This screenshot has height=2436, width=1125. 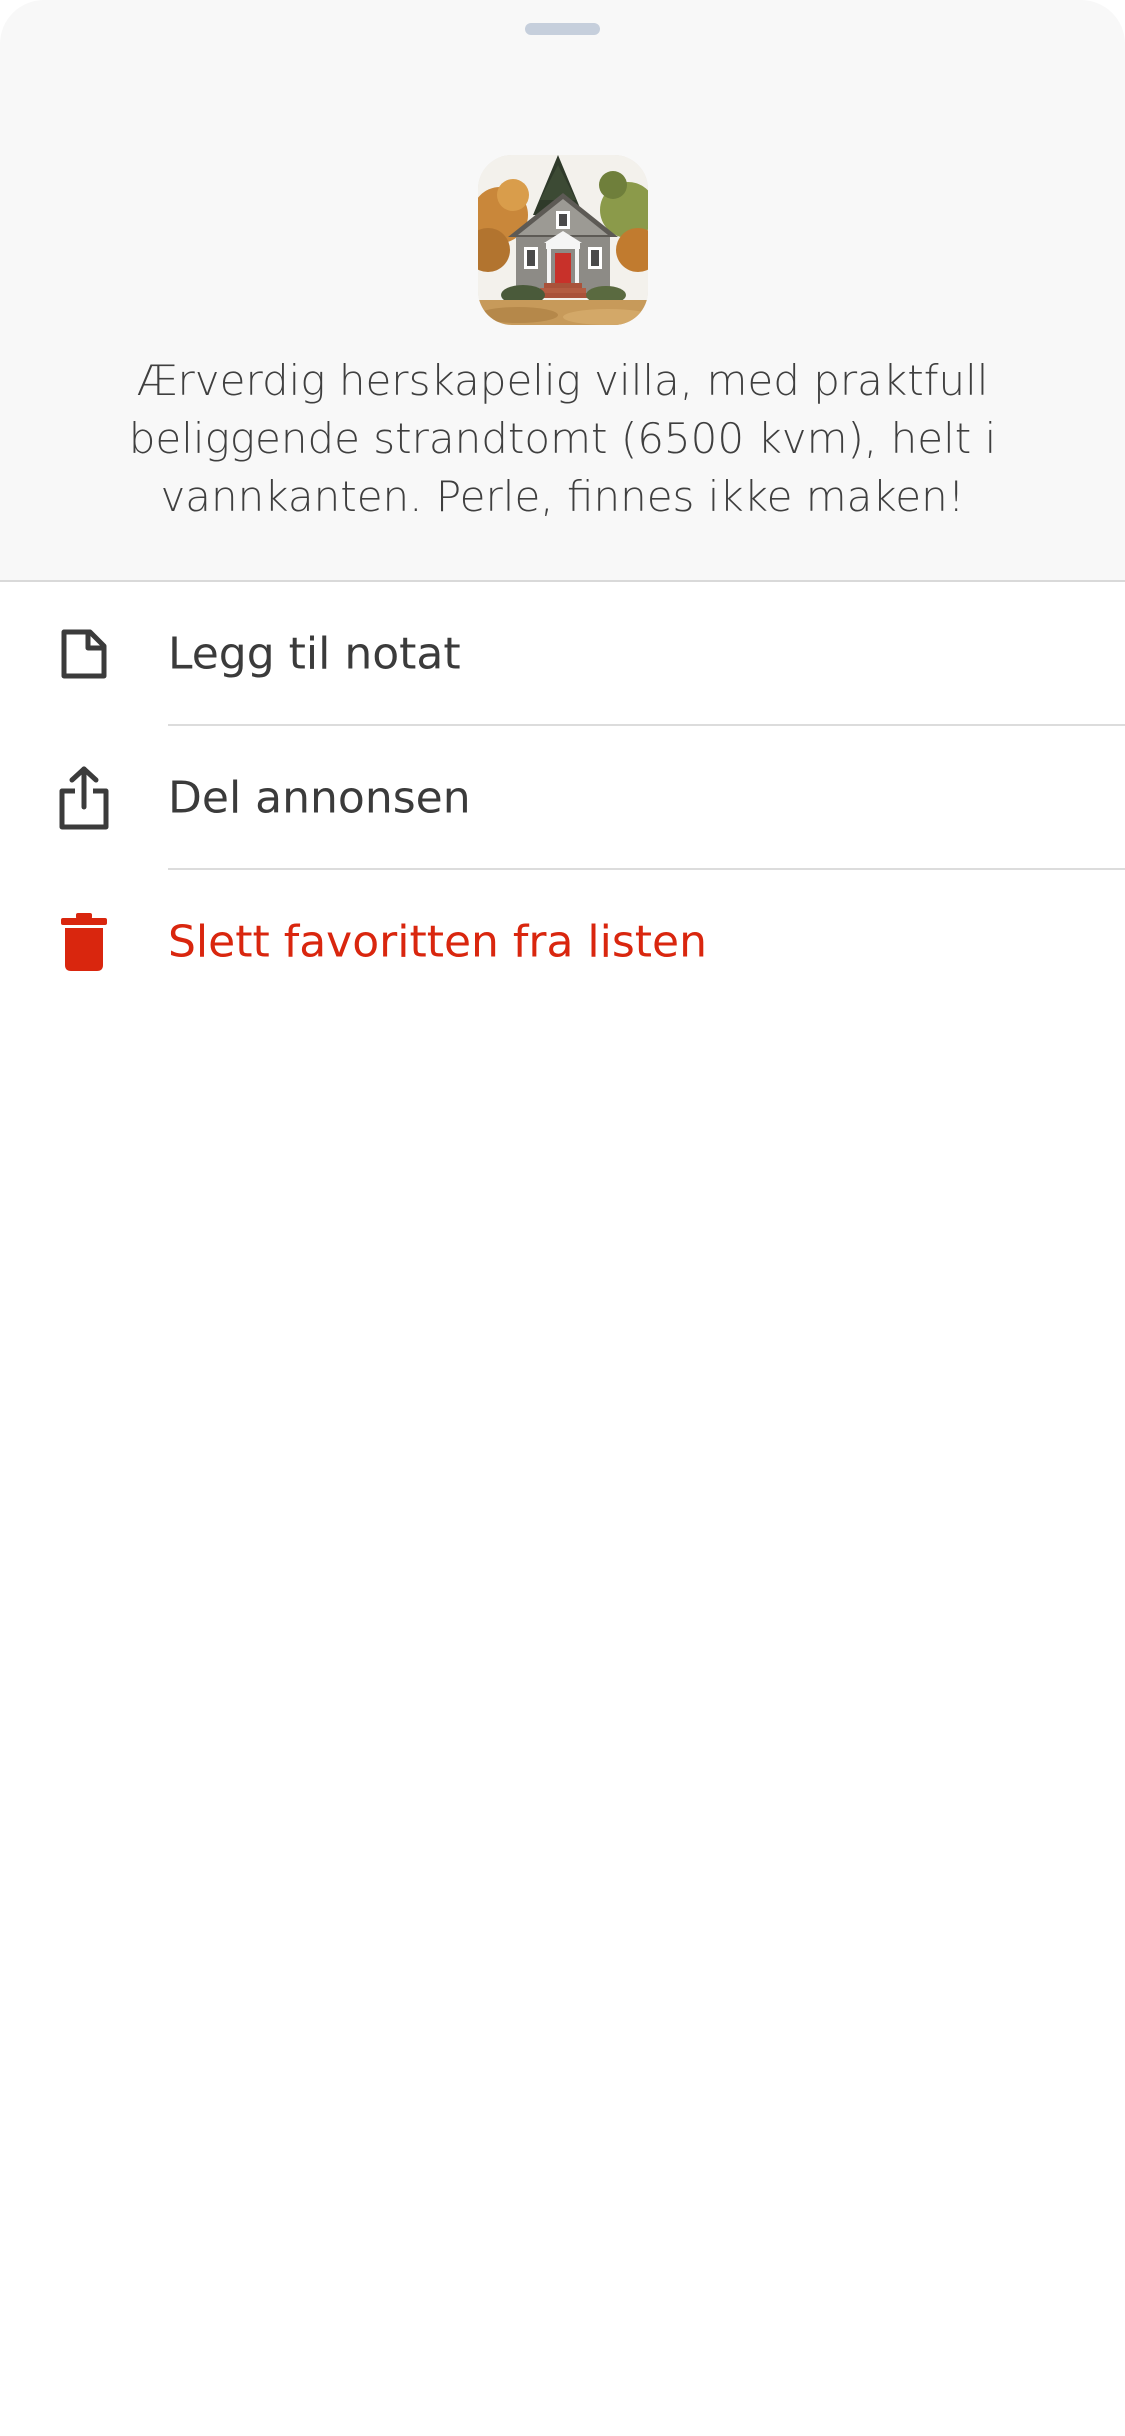 I want to click on share-label: Del annonsen, so click(x=319, y=798).